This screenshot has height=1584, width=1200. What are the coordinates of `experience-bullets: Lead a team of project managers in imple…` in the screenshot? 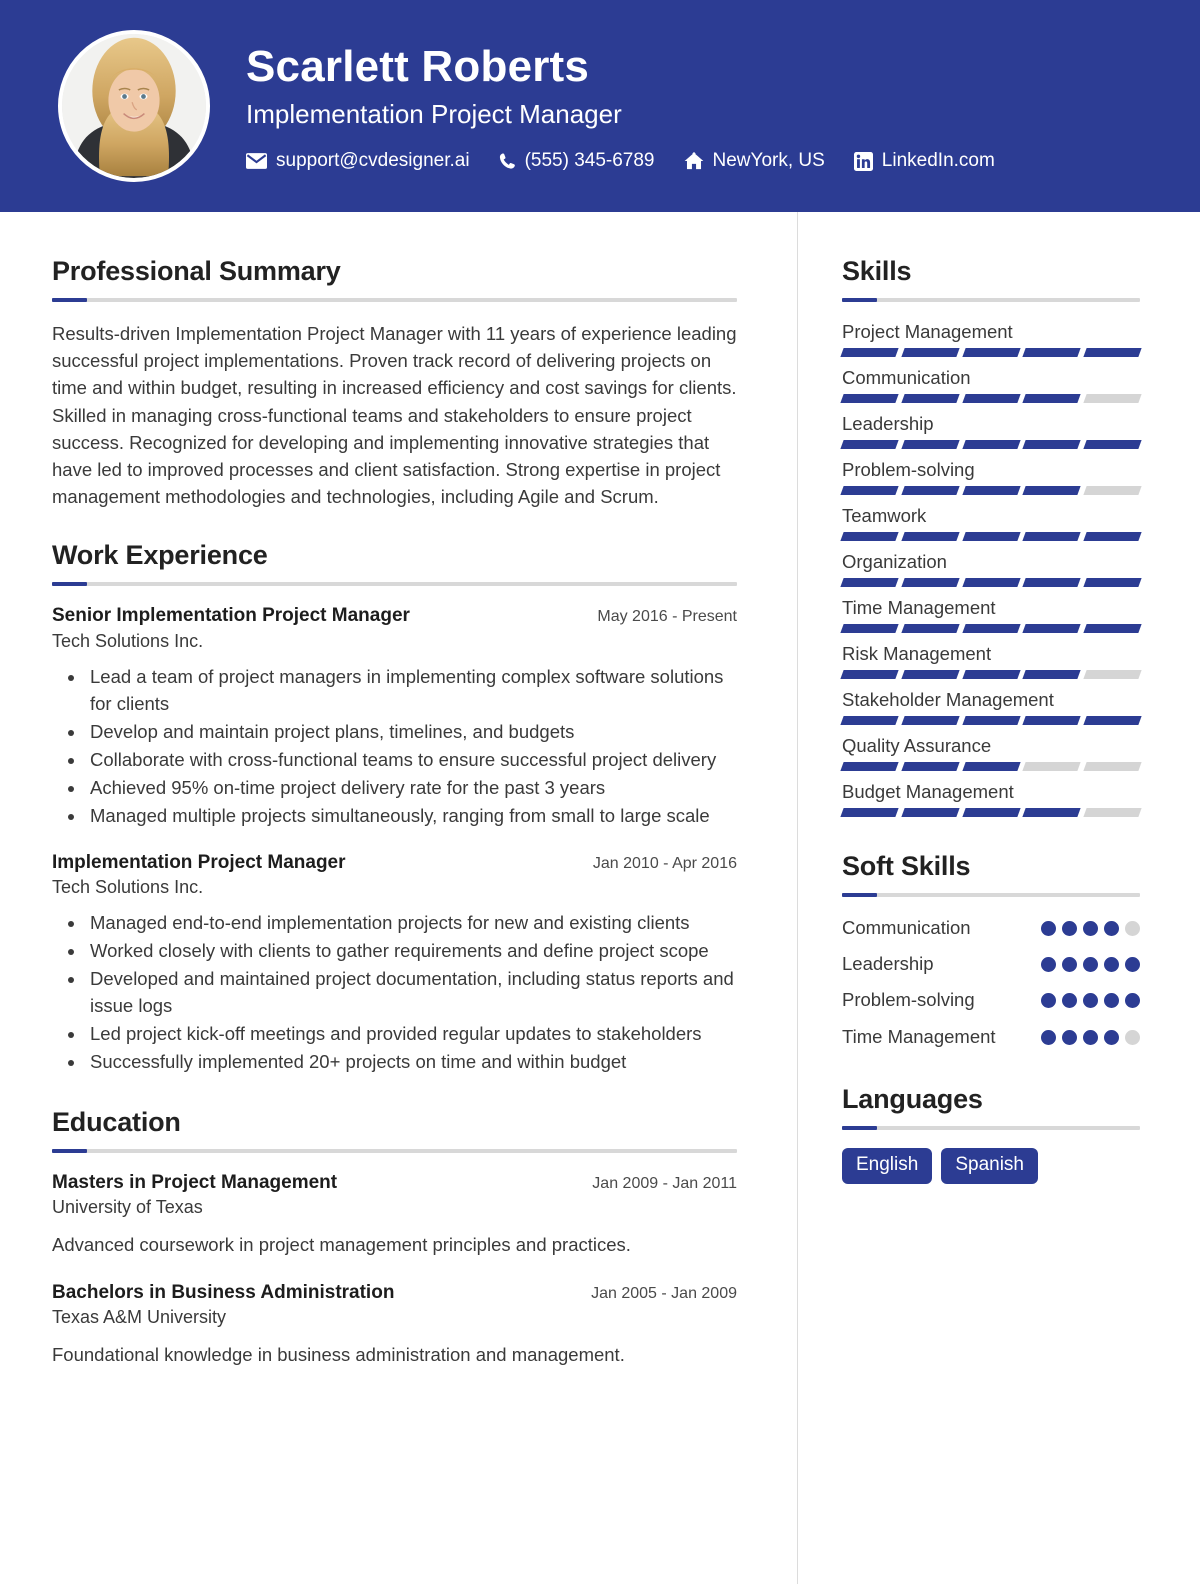 It's located at (394, 746).